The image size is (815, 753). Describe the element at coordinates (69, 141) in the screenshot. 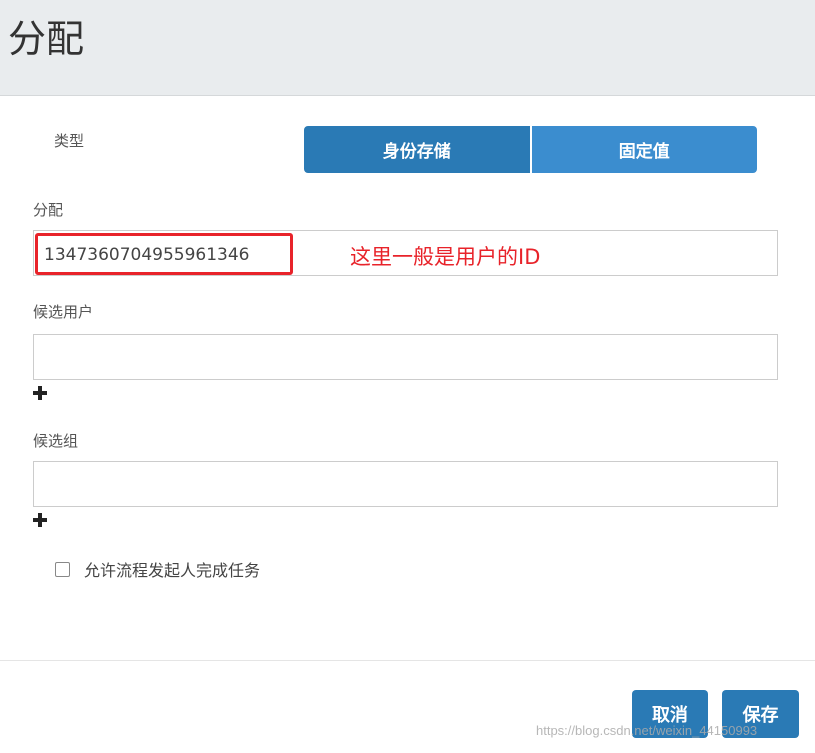

I see `type-label: 类型` at that location.